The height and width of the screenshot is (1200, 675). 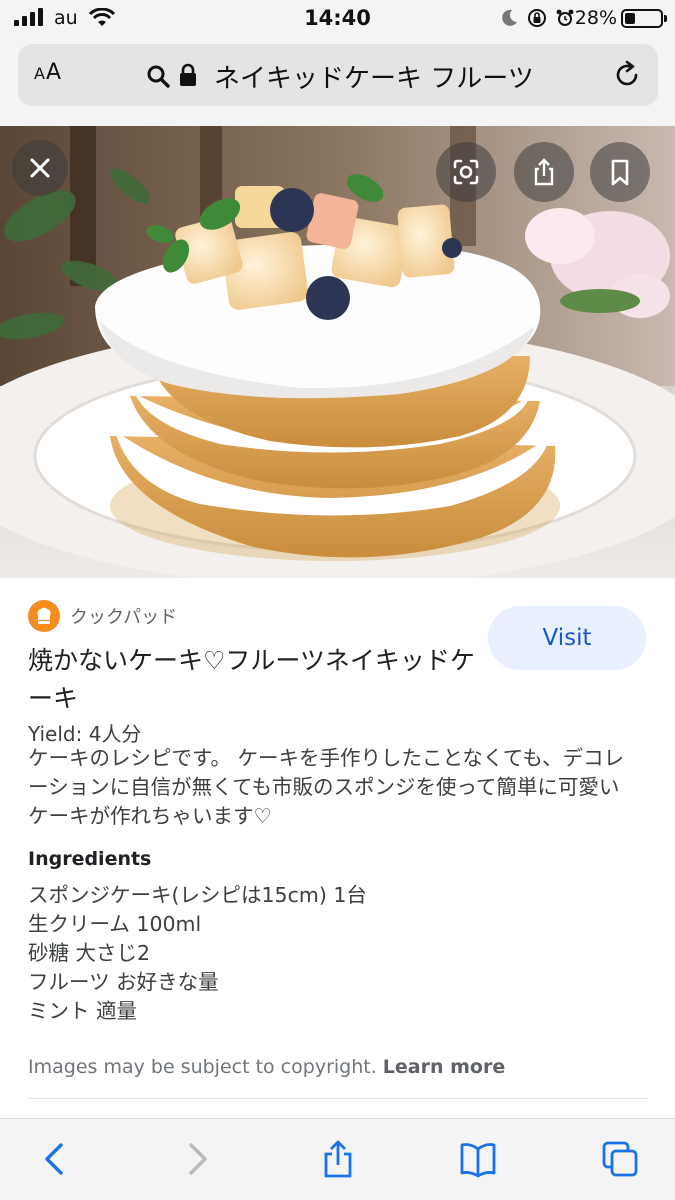 I want to click on bookmarks-icon, so click(x=478, y=1160).